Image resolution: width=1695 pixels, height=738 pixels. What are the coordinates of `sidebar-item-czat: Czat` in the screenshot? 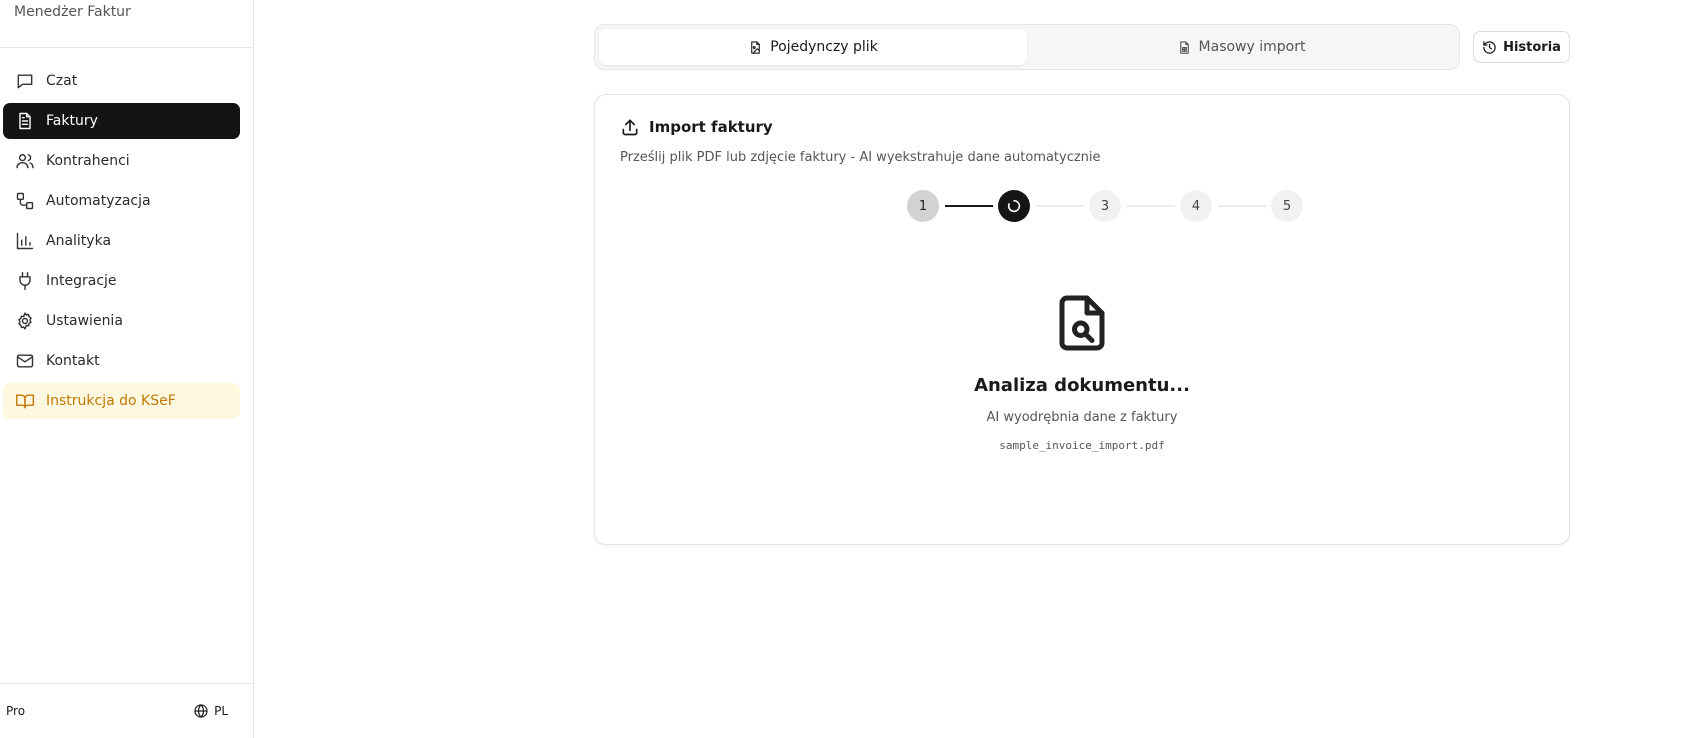 It's located at (121, 81).